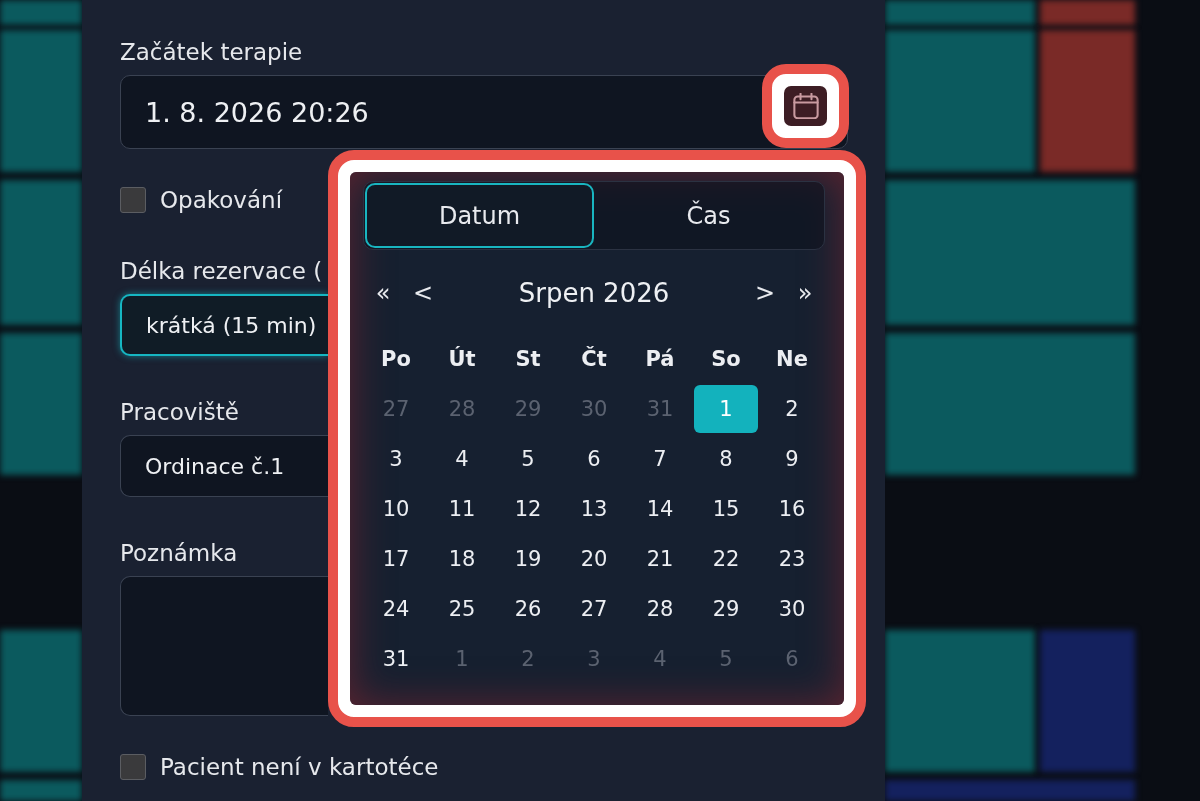 The height and width of the screenshot is (801, 1200). I want to click on calendar-button, so click(805, 106).